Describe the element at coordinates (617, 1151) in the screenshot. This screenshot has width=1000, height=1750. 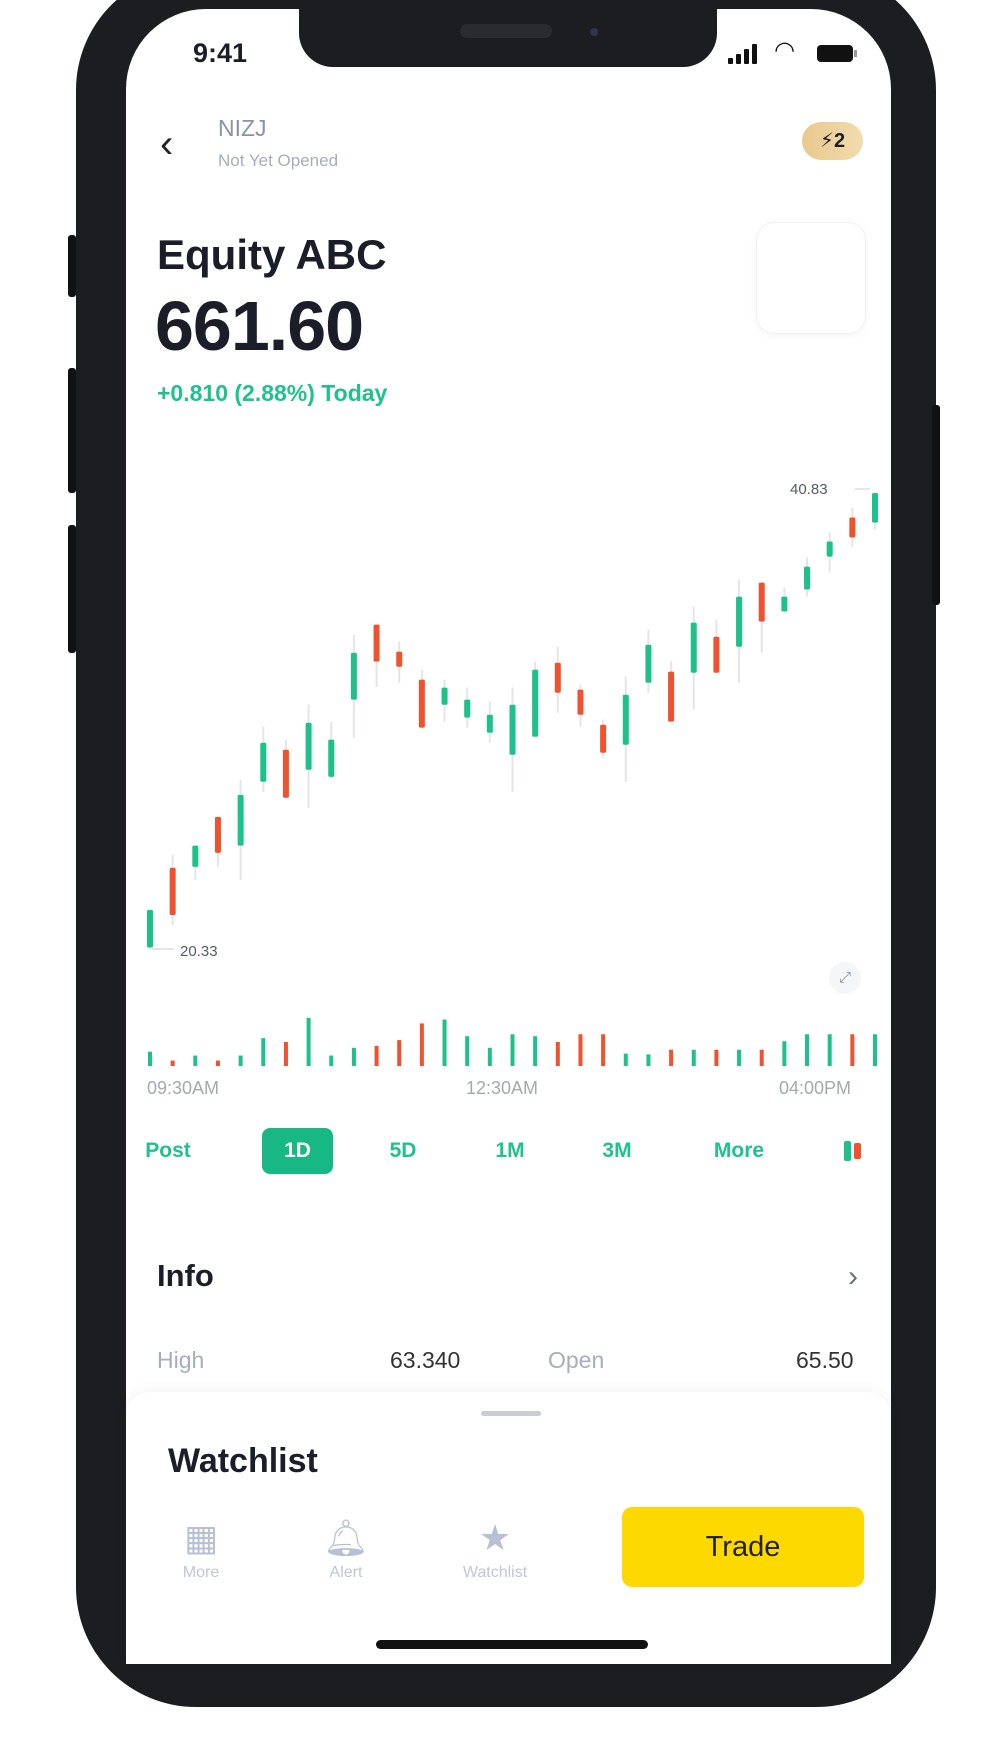
I see `range-3m: 3M` at that location.